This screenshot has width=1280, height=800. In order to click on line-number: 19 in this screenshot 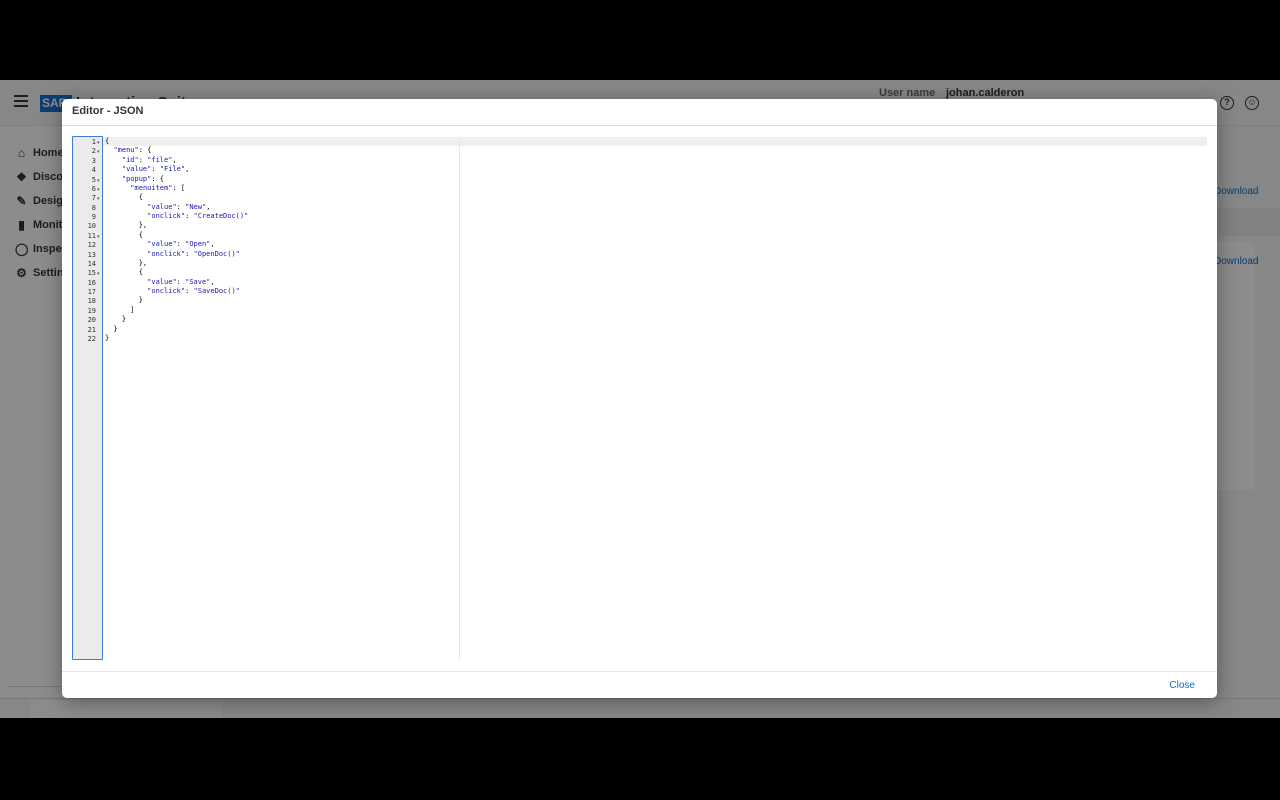, I will do `click(91, 310)`.